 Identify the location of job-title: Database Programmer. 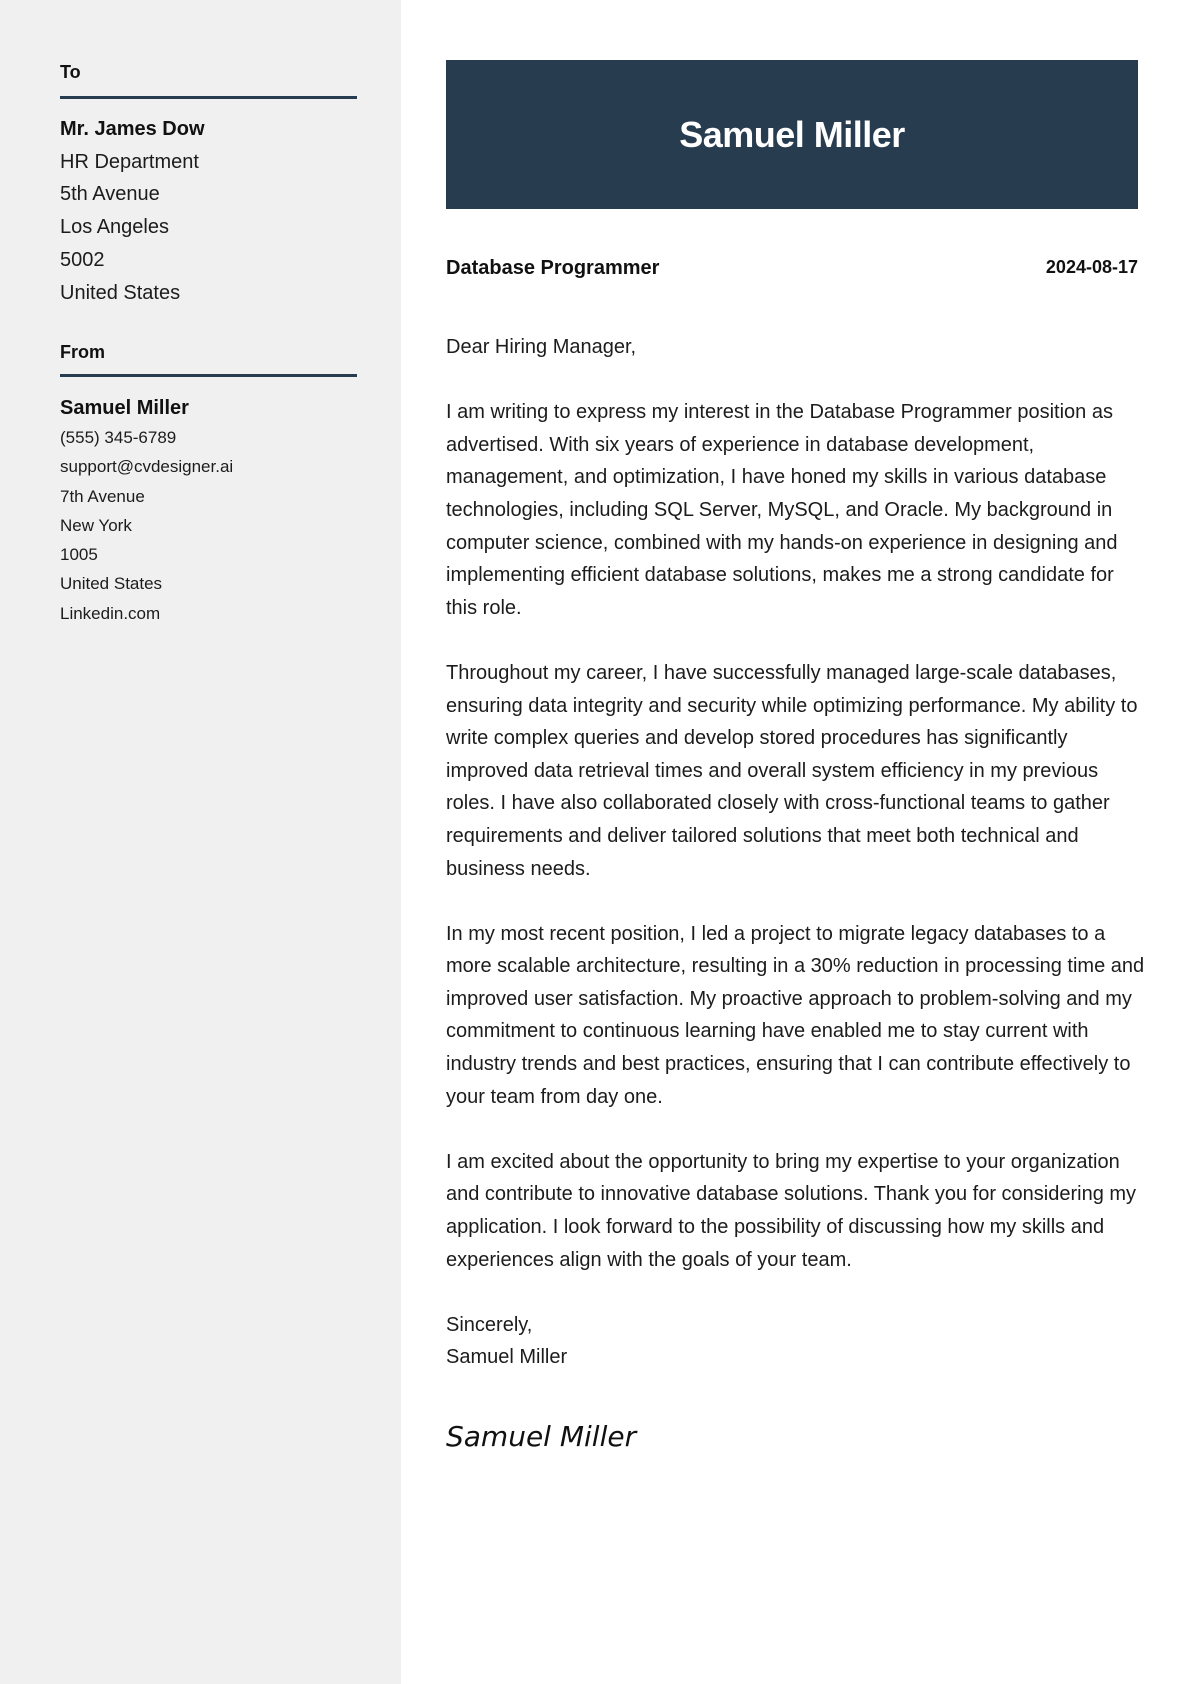
(553, 268).